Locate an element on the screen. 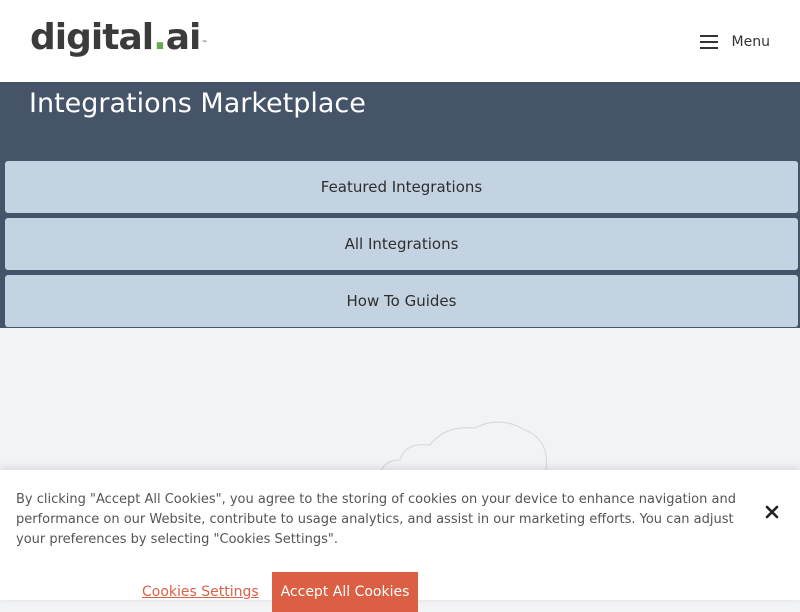 This screenshot has width=800, height=612. menu-label: Menu is located at coordinates (750, 42).